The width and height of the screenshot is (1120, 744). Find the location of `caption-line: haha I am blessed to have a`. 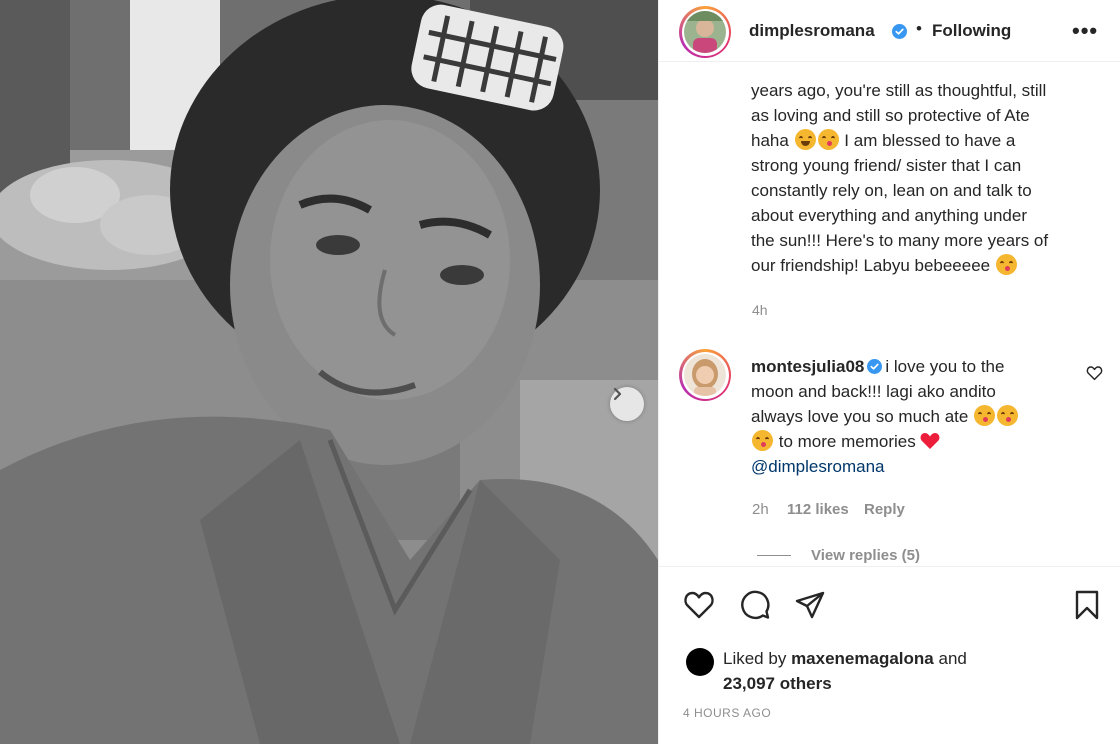

caption-line: haha I am blessed to have a is located at coordinates (926, 140).